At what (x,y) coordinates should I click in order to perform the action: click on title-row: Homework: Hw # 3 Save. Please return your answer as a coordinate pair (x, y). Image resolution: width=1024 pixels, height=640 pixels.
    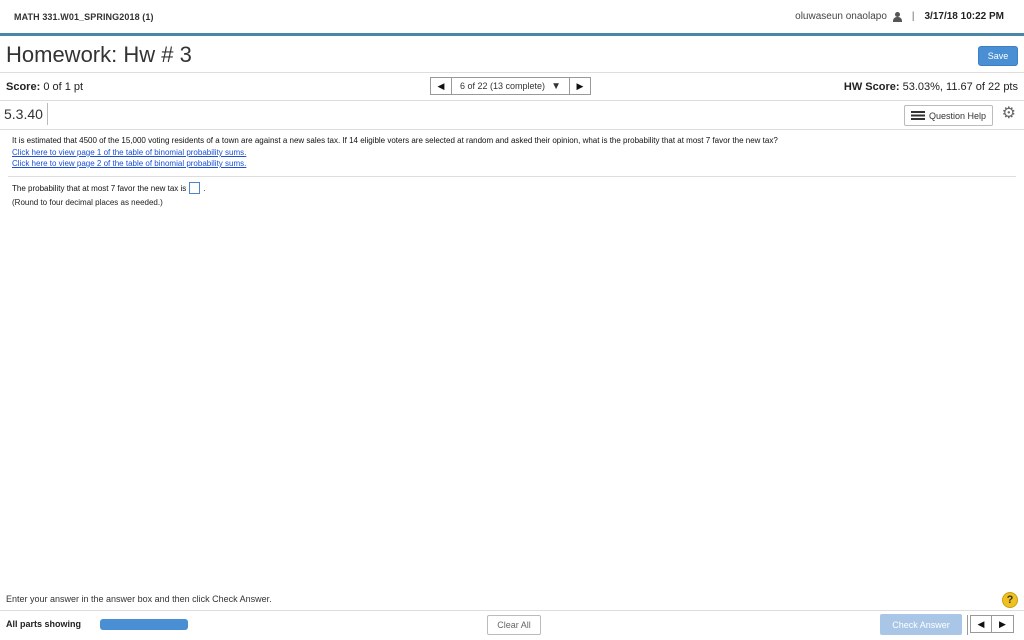
    Looking at the image, I should click on (512, 55).